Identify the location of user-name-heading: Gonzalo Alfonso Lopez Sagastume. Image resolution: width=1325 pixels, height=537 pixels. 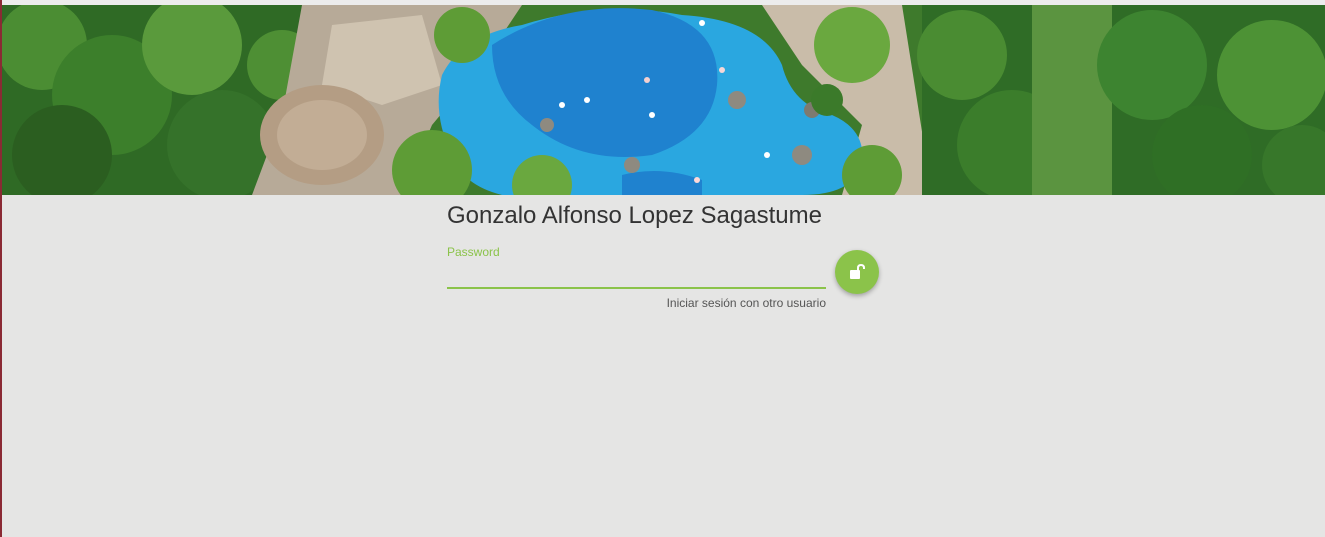
(634, 215).